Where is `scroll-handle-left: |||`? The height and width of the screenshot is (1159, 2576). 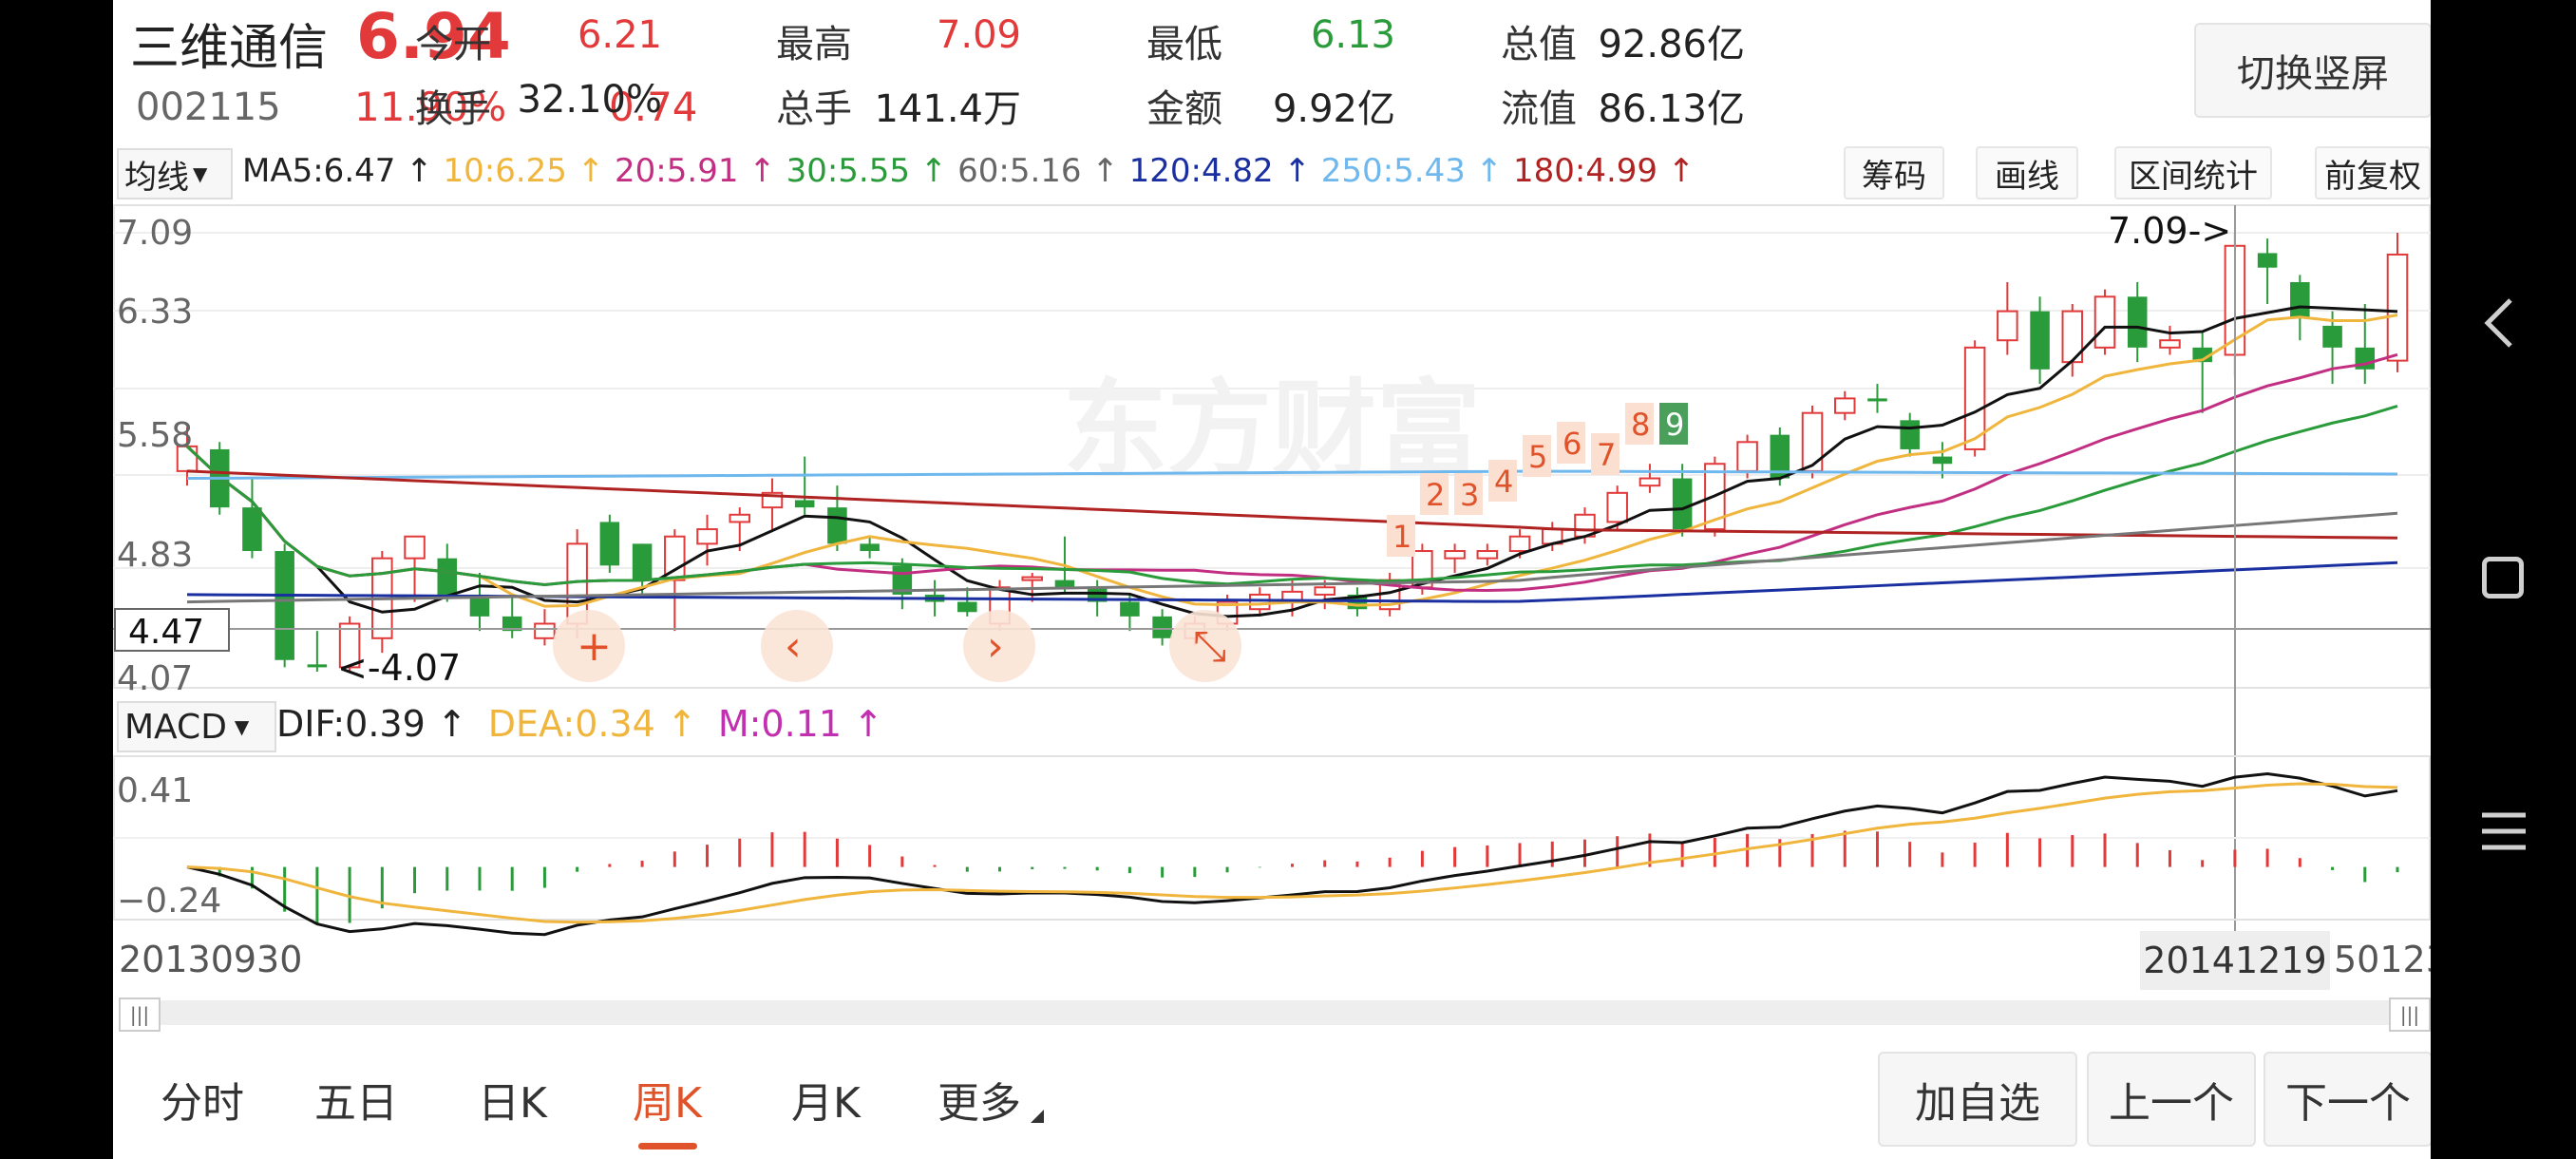
scroll-handle-left: ||| is located at coordinates (140, 1015).